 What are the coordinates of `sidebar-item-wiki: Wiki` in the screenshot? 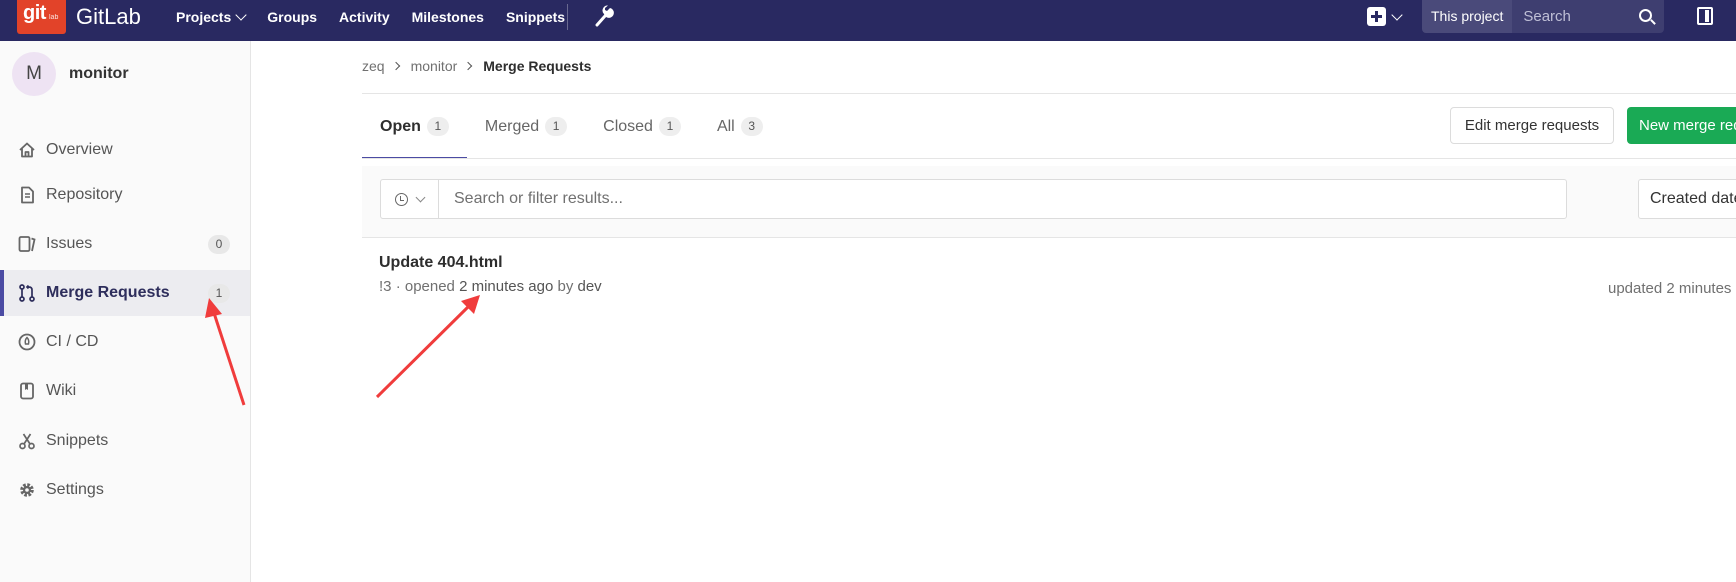 It's located at (125, 391).